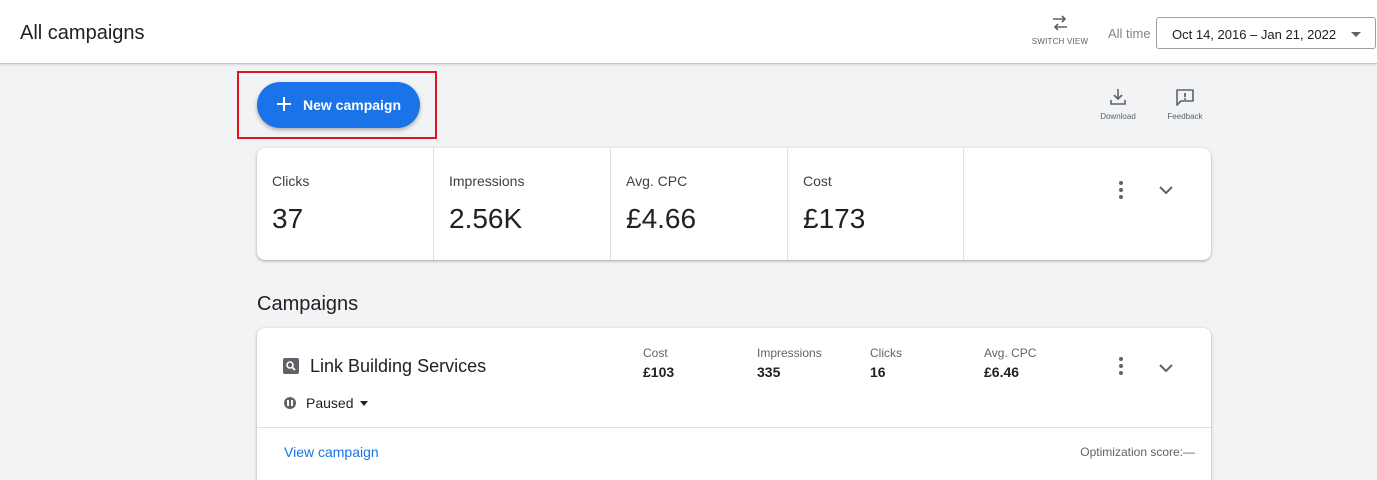 This screenshot has height=480, width=1377. I want to click on metric-cost: Cost £173, so click(876, 204).